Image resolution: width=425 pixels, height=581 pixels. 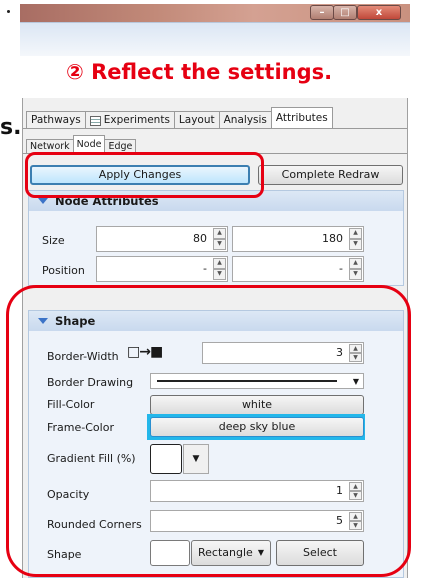 What do you see at coordinates (166, 459) in the screenshot?
I see `gradient-swatch` at bounding box center [166, 459].